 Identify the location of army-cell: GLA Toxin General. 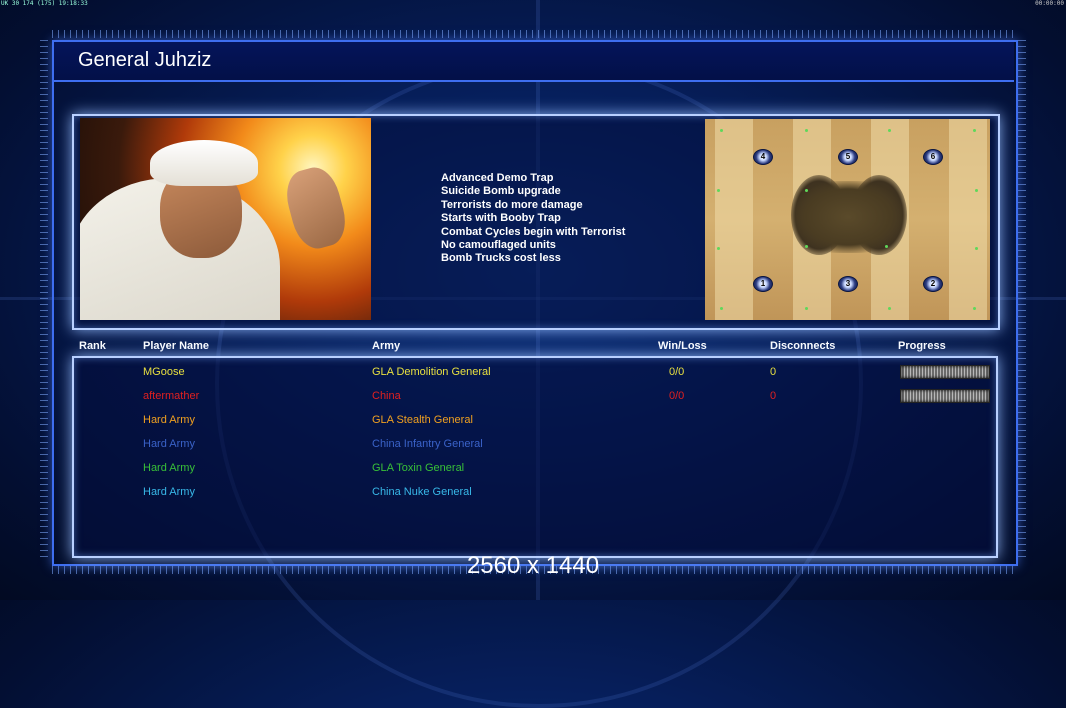
(418, 468).